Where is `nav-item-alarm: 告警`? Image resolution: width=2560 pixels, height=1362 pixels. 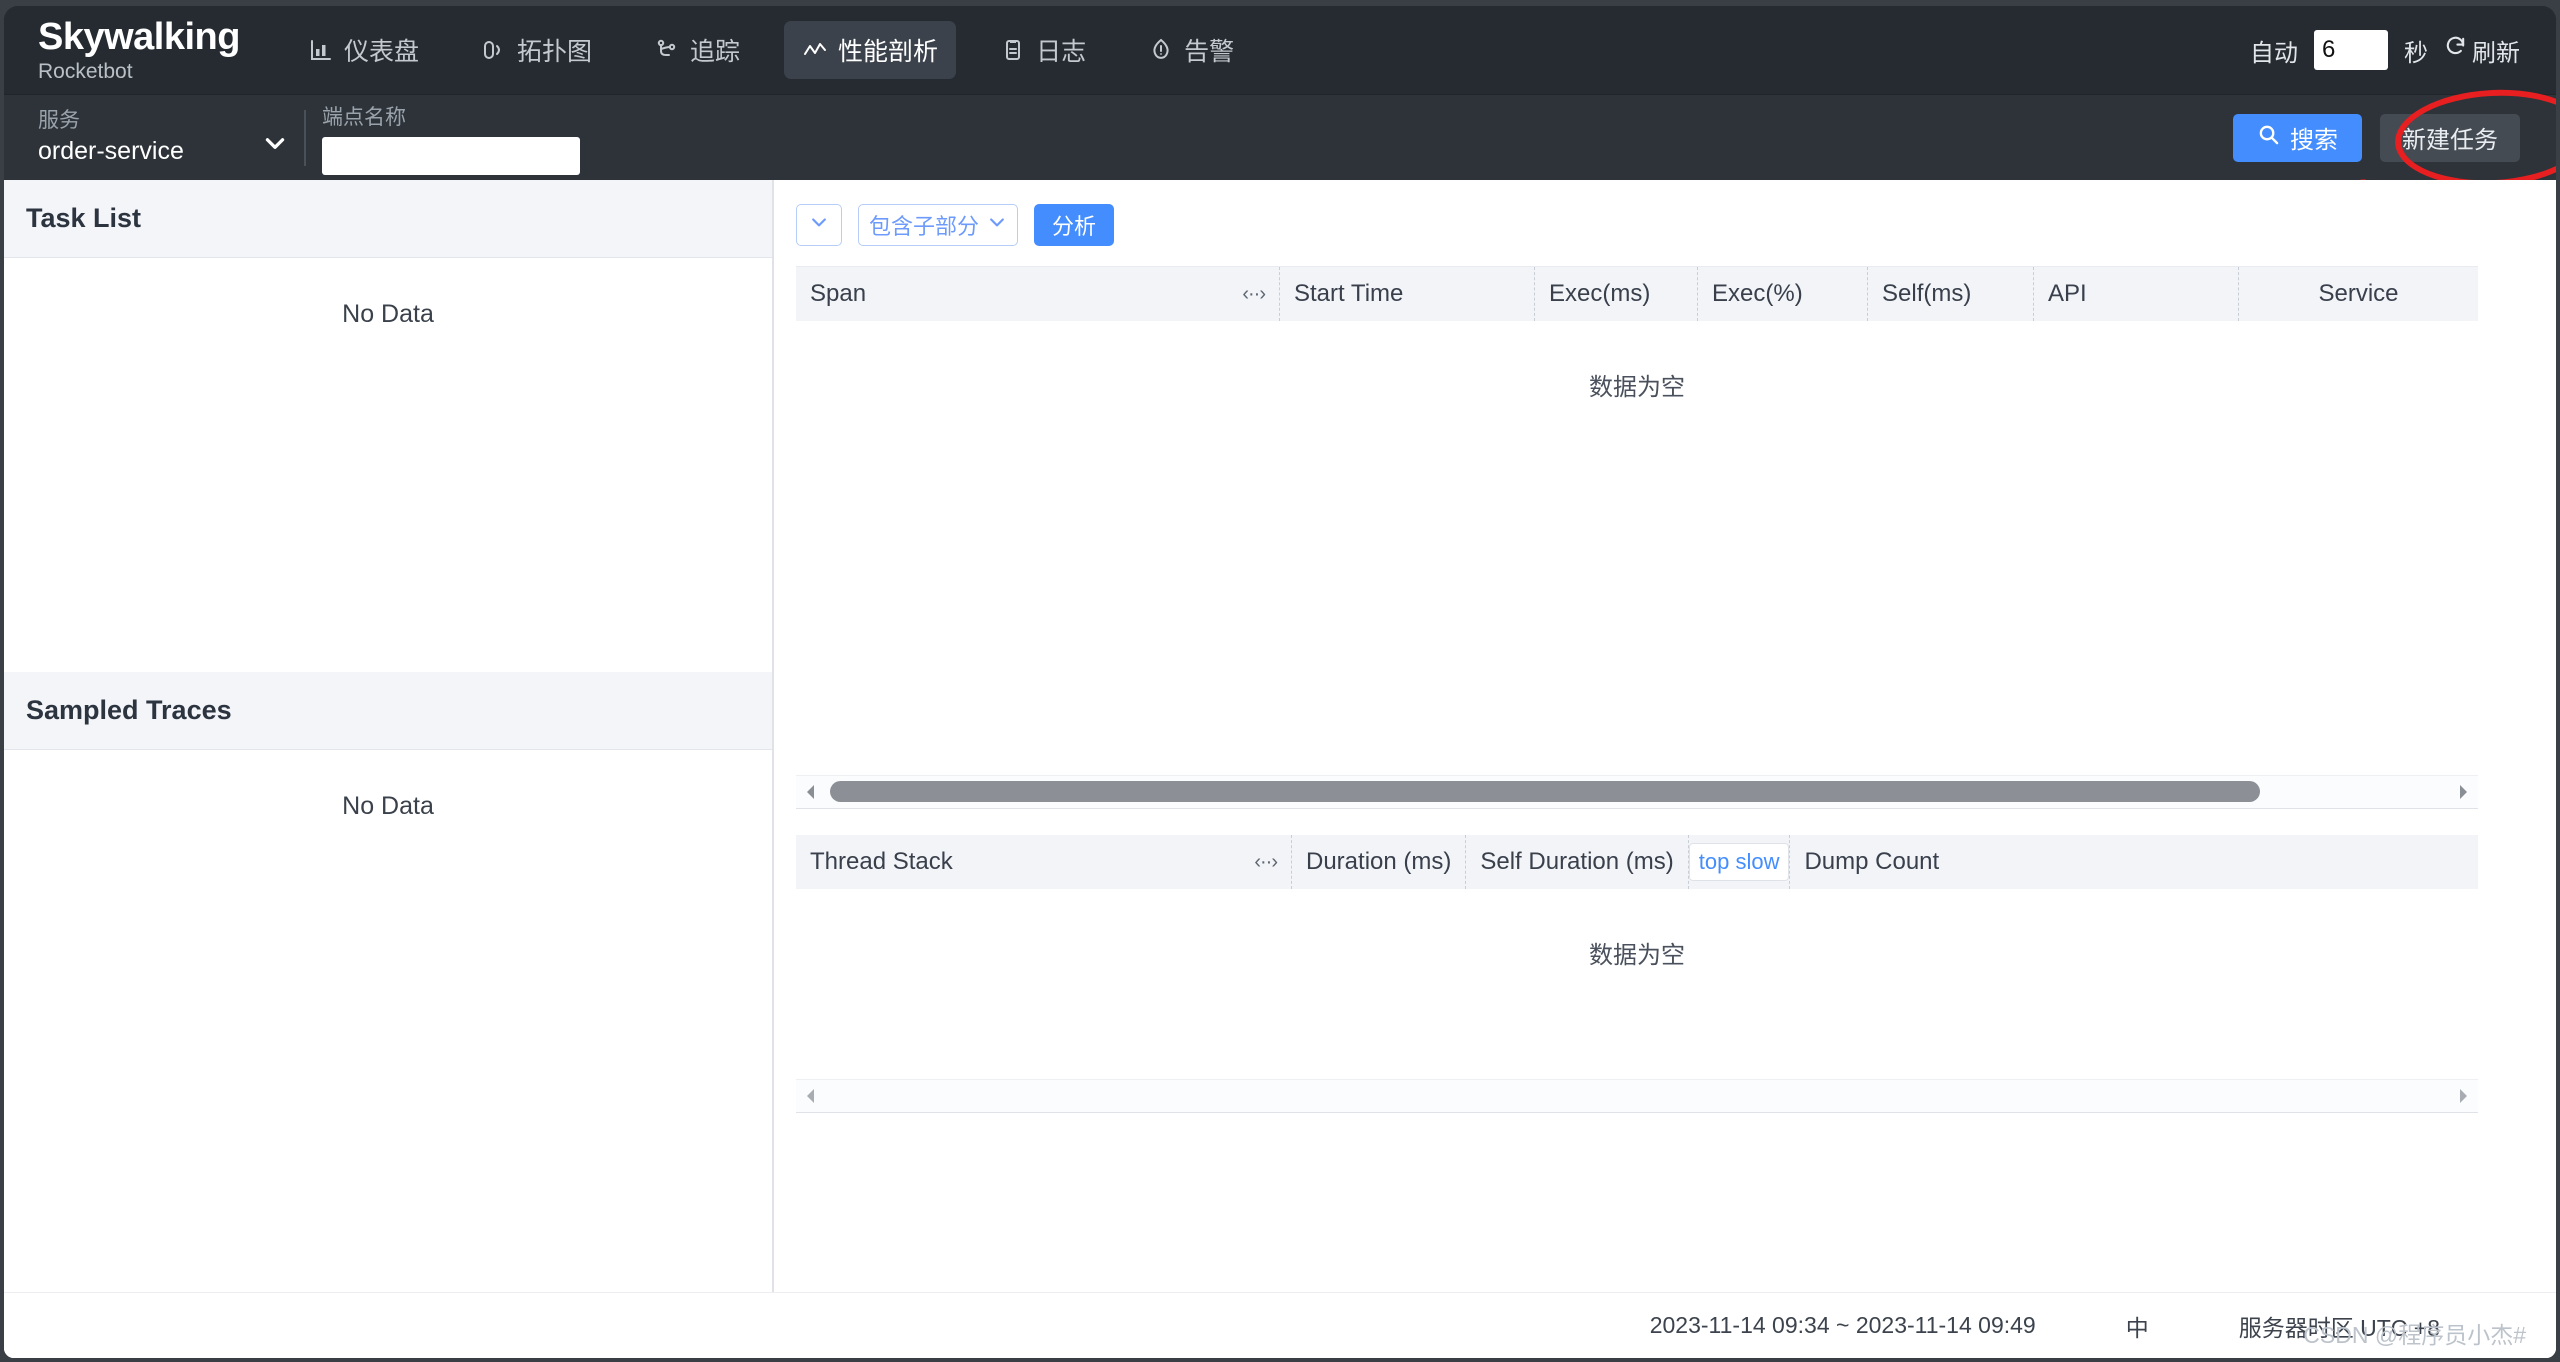
nav-item-alarm: 告警 is located at coordinates (1191, 50).